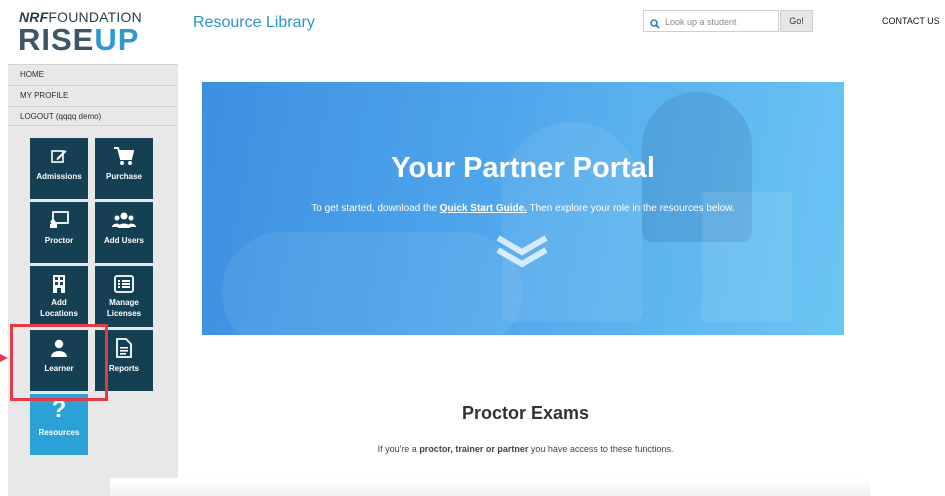  What do you see at coordinates (93, 74) in the screenshot?
I see `nav-home: HOME` at bounding box center [93, 74].